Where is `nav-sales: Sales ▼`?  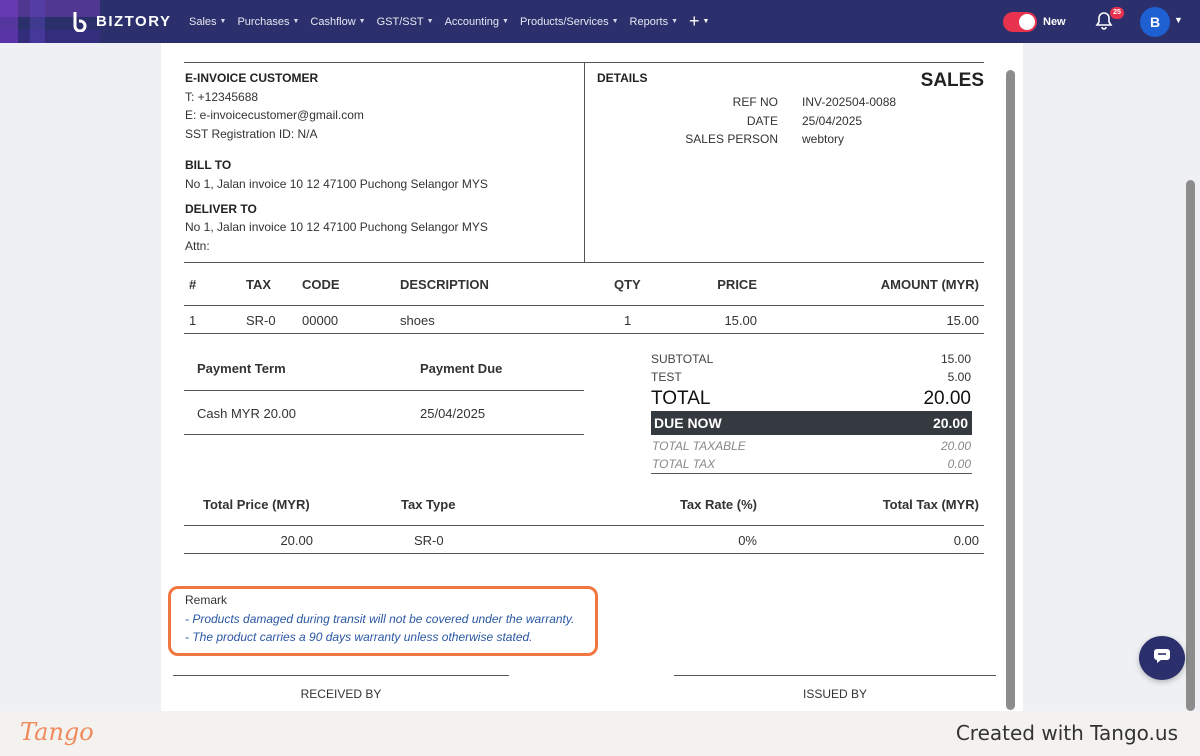 nav-sales: Sales ▼ is located at coordinates (207, 22).